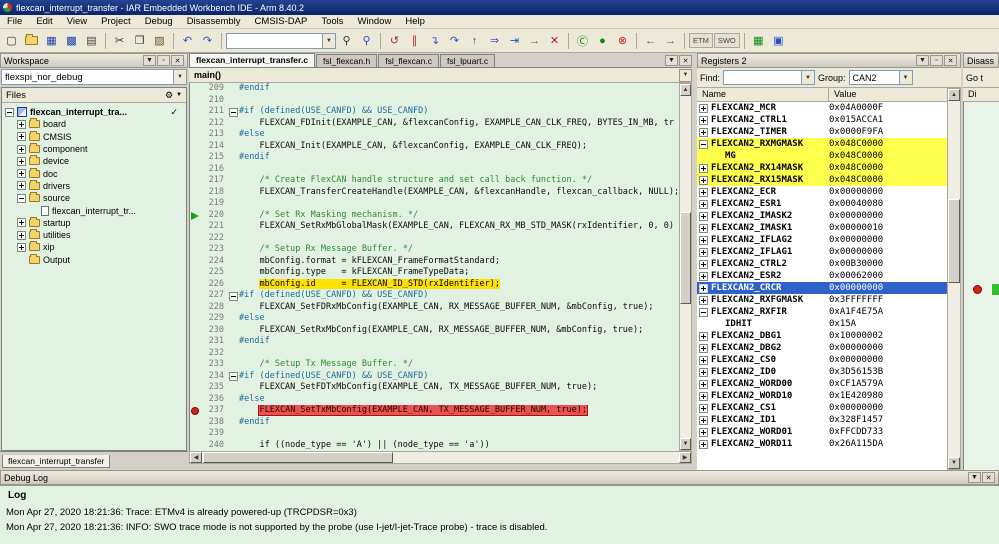 This screenshot has width=999, height=544. Describe the element at coordinates (822, 336) in the screenshot. I see `register-row: FLEXCAN2_DBG1 0x10000002` at that location.